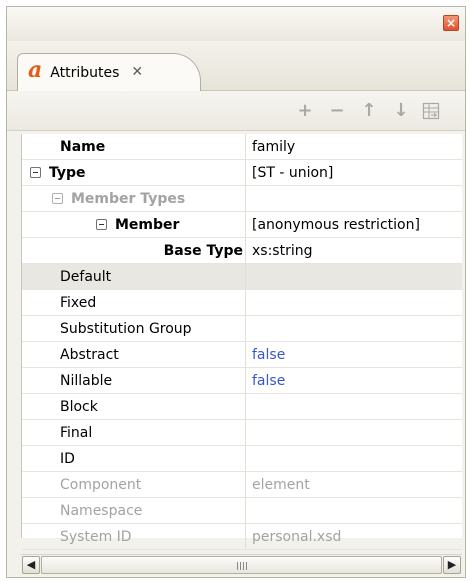  I want to click on table-row: Base Type xs:string, so click(242, 251).